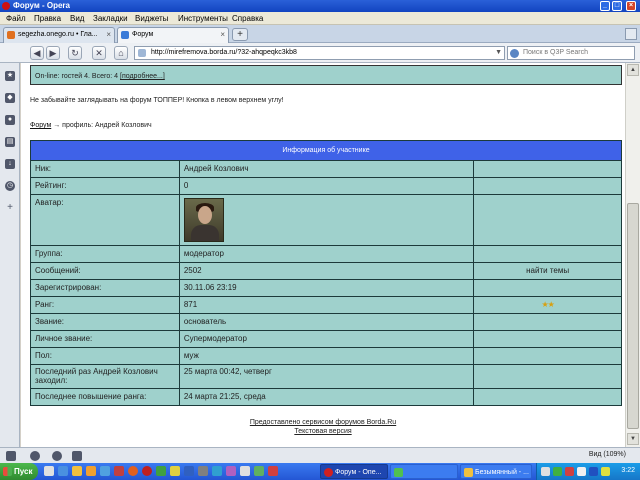 The height and width of the screenshot is (480, 640). What do you see at coordinates (322, 431) in the screenshot?
I see `text-version-link: Текстовая версия` at bounding box center [322, 431].